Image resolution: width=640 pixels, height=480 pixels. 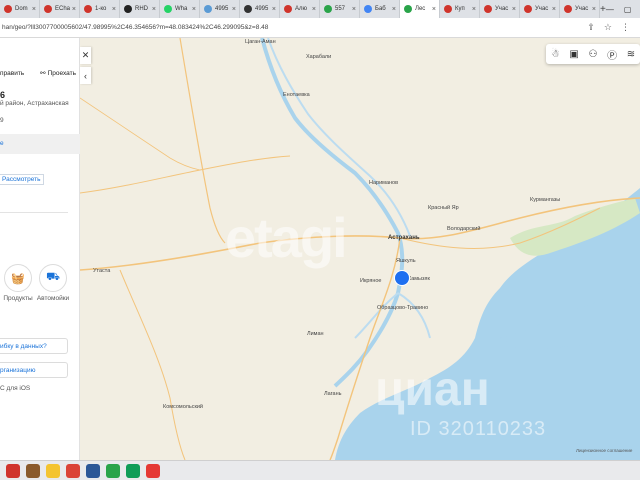 What do you see at coordinates (3, 95) in the screenshot?
I see `place-title: 6` at bounding box center [3, 95].